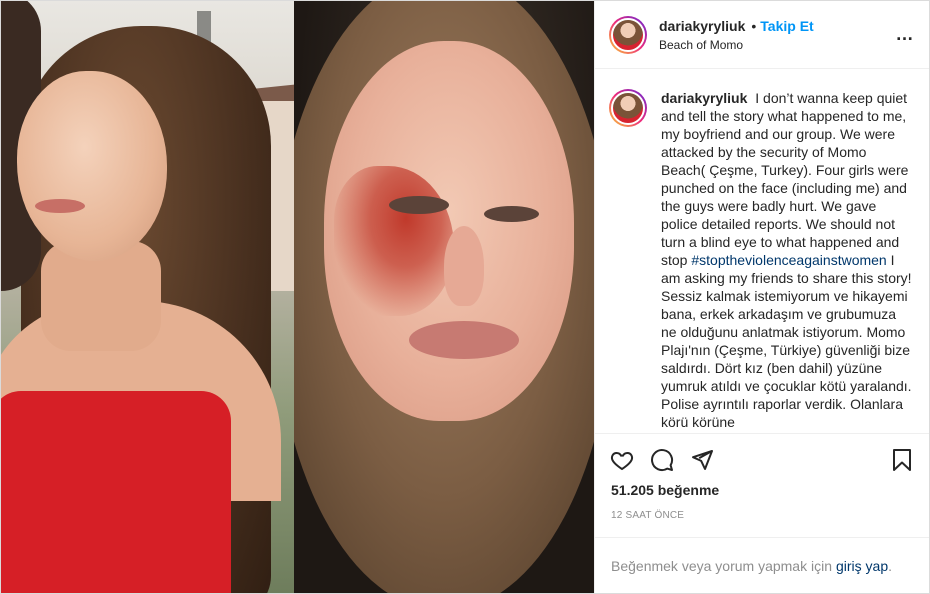  Describe the element at coordinates (762, 460) in the screenshot. I see `action-bar` at that location.